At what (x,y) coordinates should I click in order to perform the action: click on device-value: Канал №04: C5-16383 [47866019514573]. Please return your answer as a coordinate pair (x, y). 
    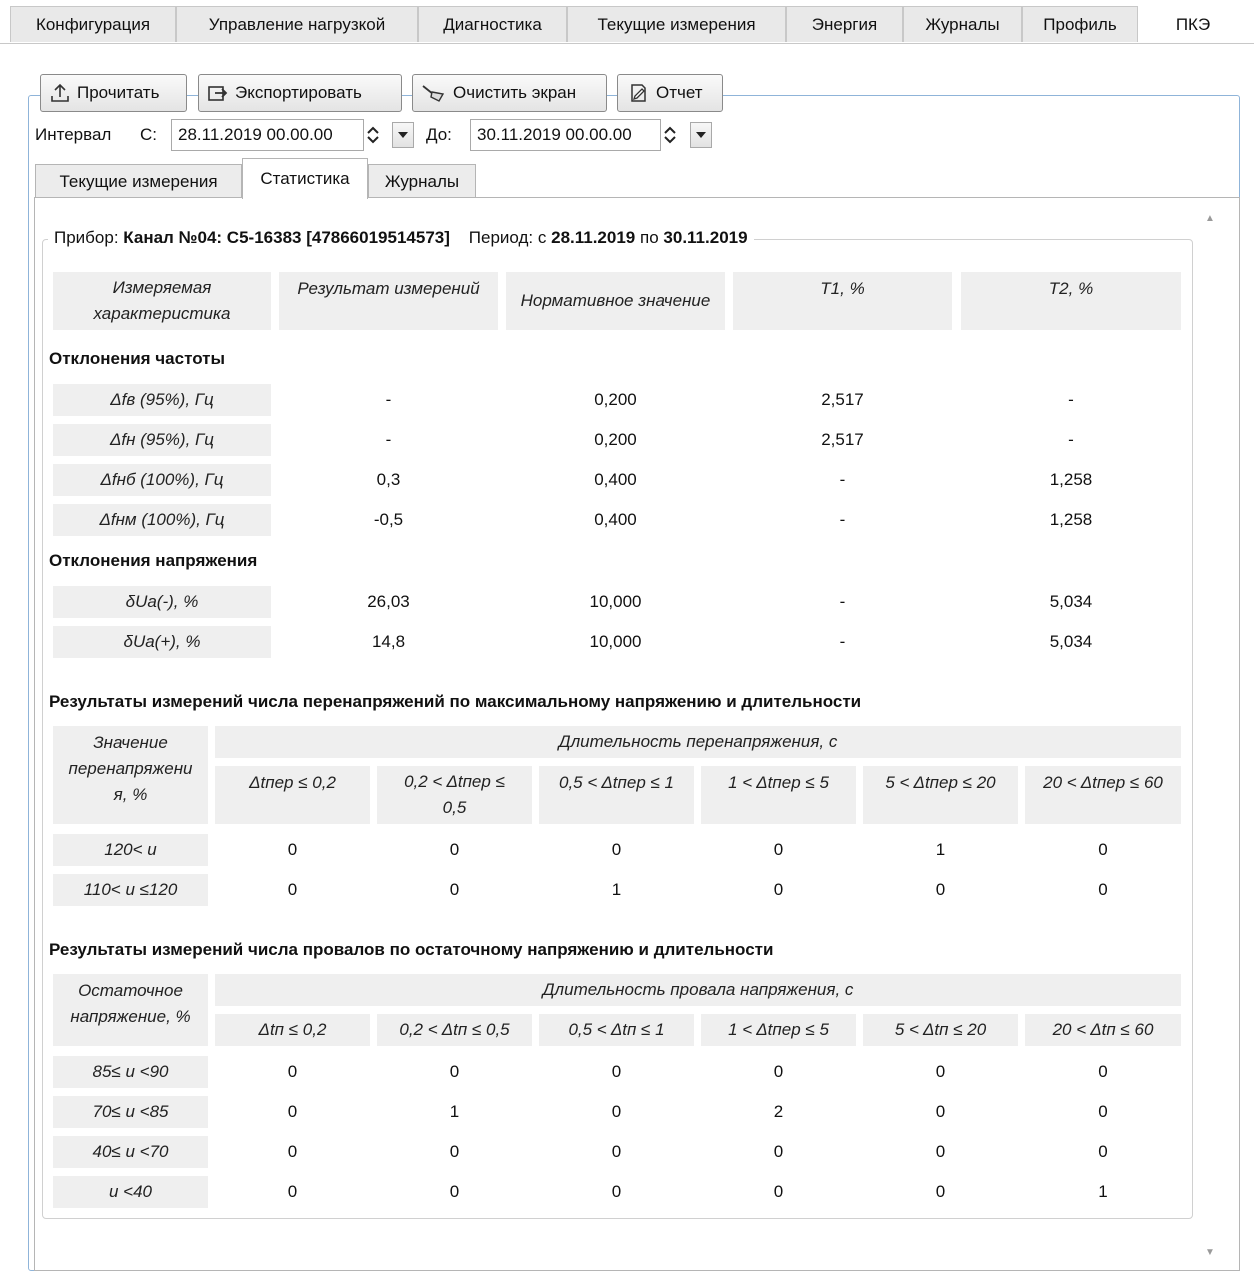
    Looking at the image, I should click on (286, 237).